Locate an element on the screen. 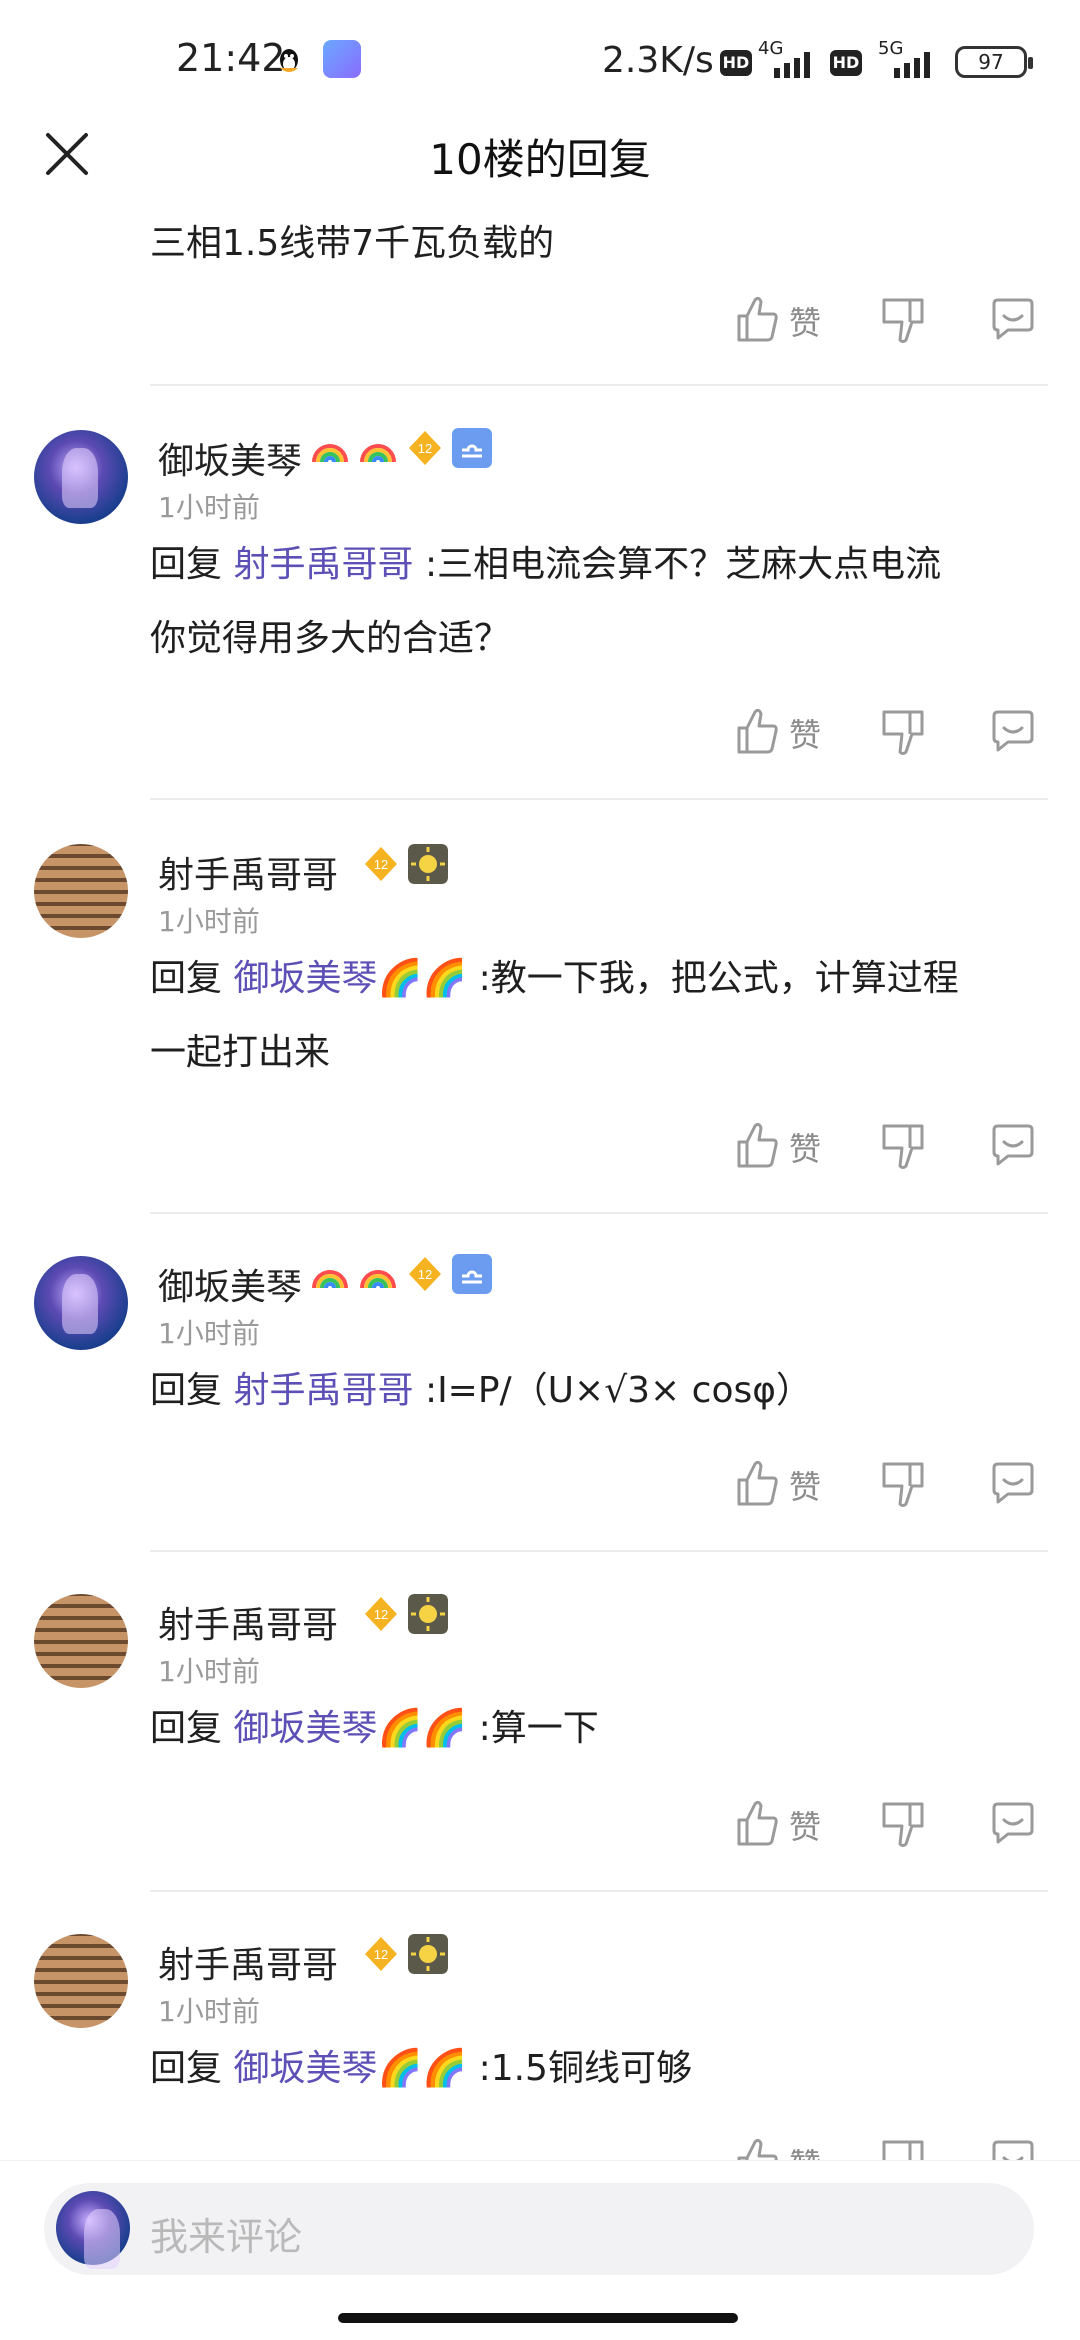  reply-body: 回复 射手禹哥哥 :I=P/（U×√3× cosφ） is located at coordinates (590, 1391).